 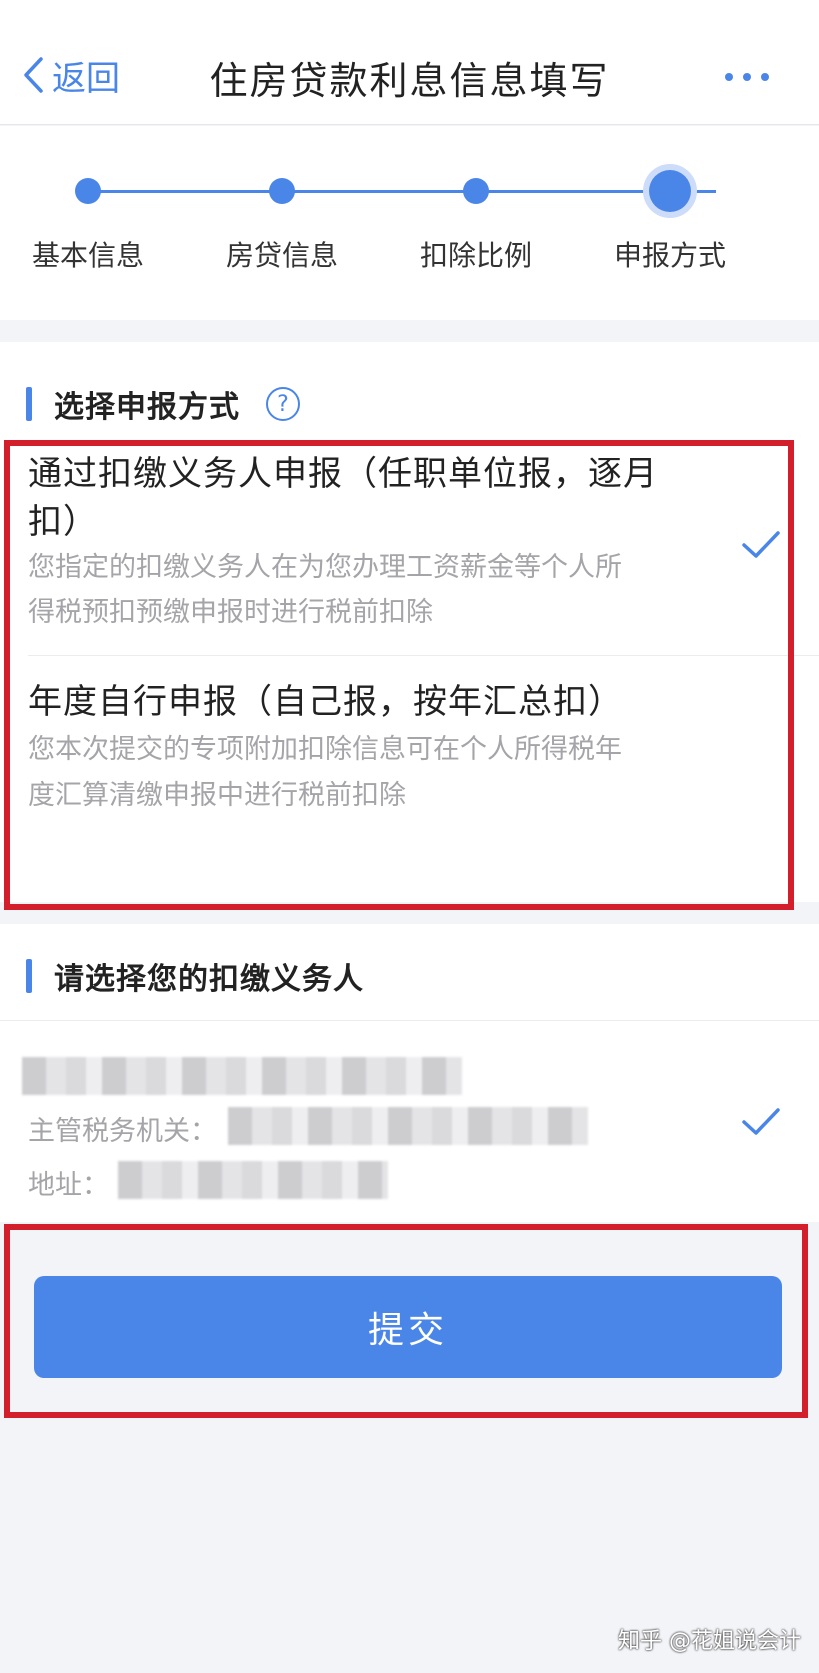 What do you see at coordinates (325, 567) in the screenshot?
I see `option-description: 您指定的扣缴义务人在为您办理工资薪金等个人所` at bounding box center [325, 567].